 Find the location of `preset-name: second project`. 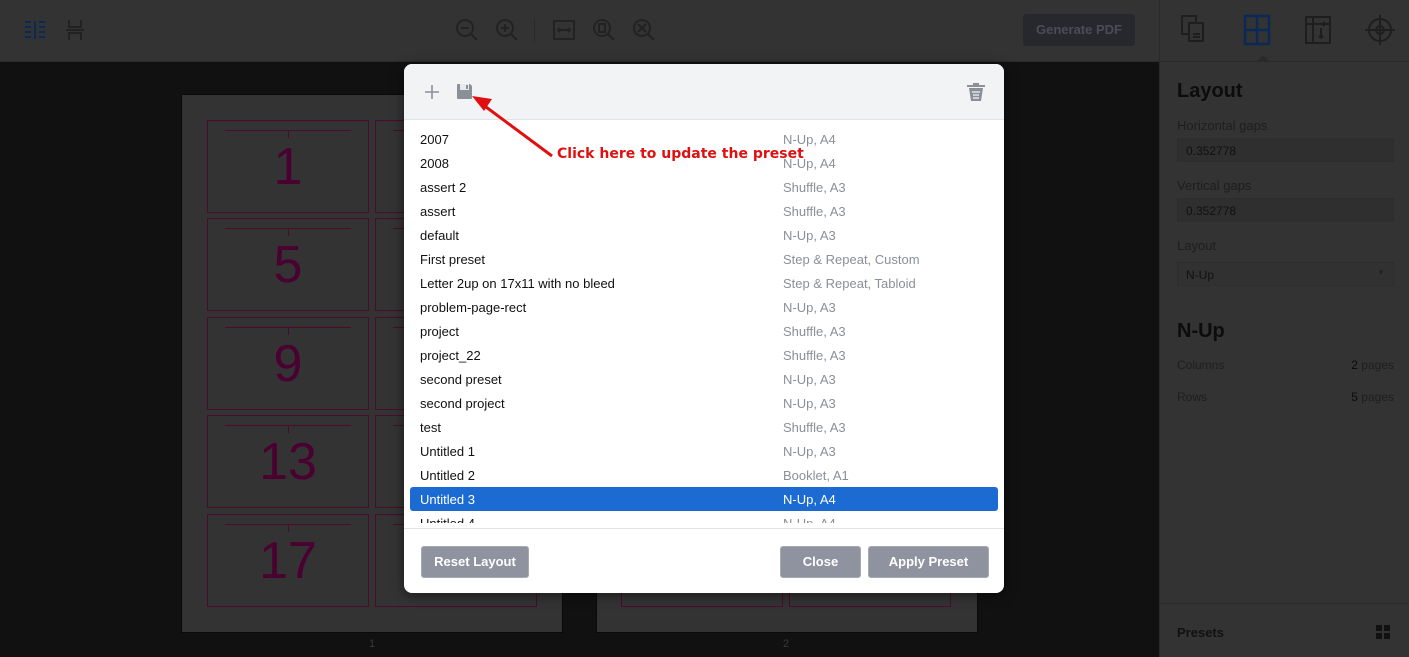

preset-name: second project is located at coordinates (462, 403).